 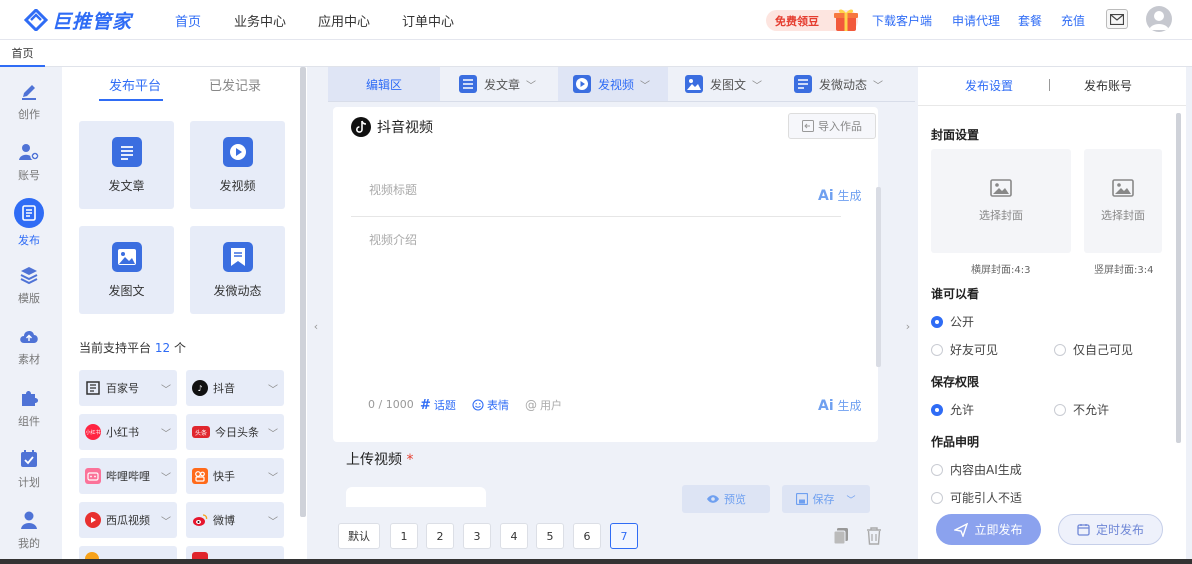 I want to click on video-intro-input: 视频介绍, so click(x=393, y=239).